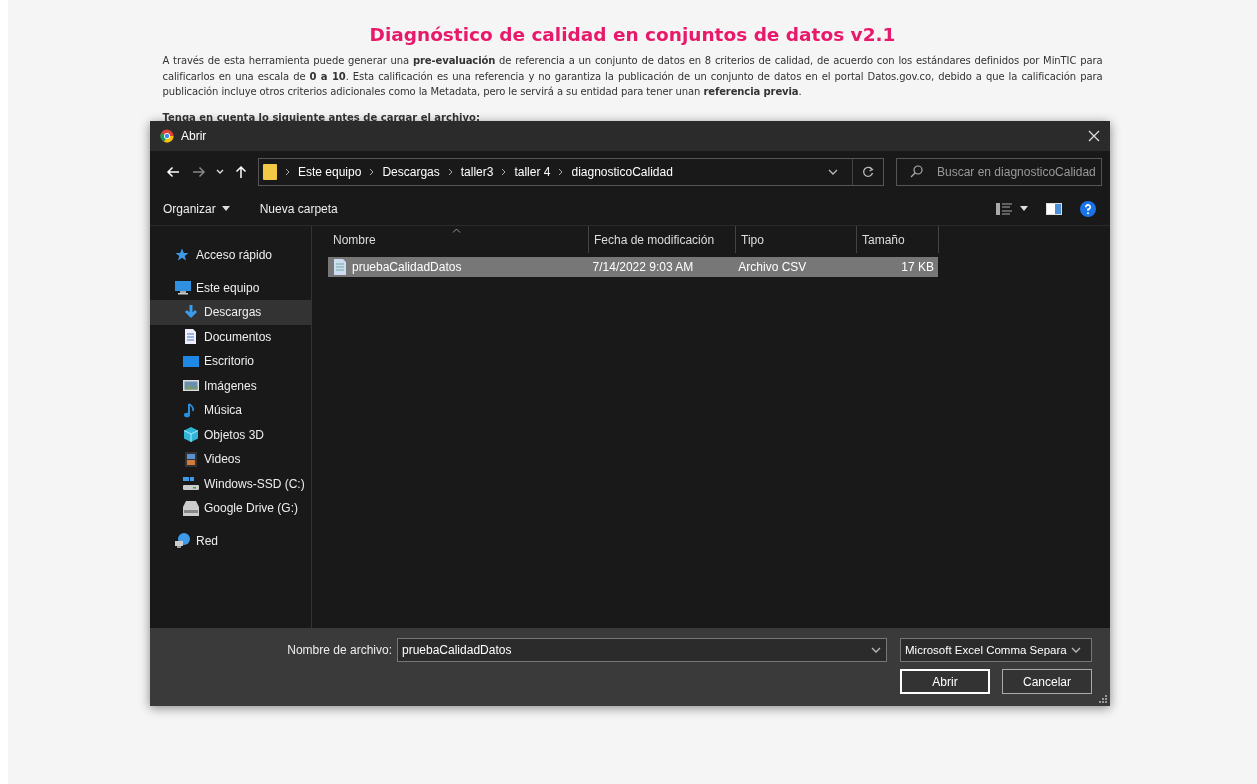  Describe the element at coordinates (898, 239) in the screenshot. I see `column-header: Tamaño` at that location.